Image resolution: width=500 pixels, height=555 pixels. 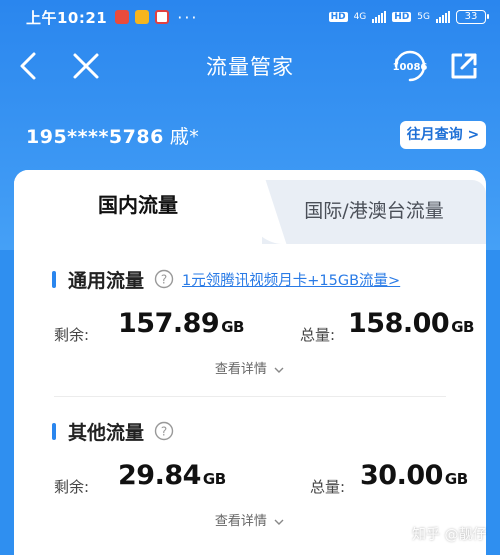 I want to click on amount-row: 剩余: 29.84 GB 总量: 30.00 GB, so click(x=250, y=482).